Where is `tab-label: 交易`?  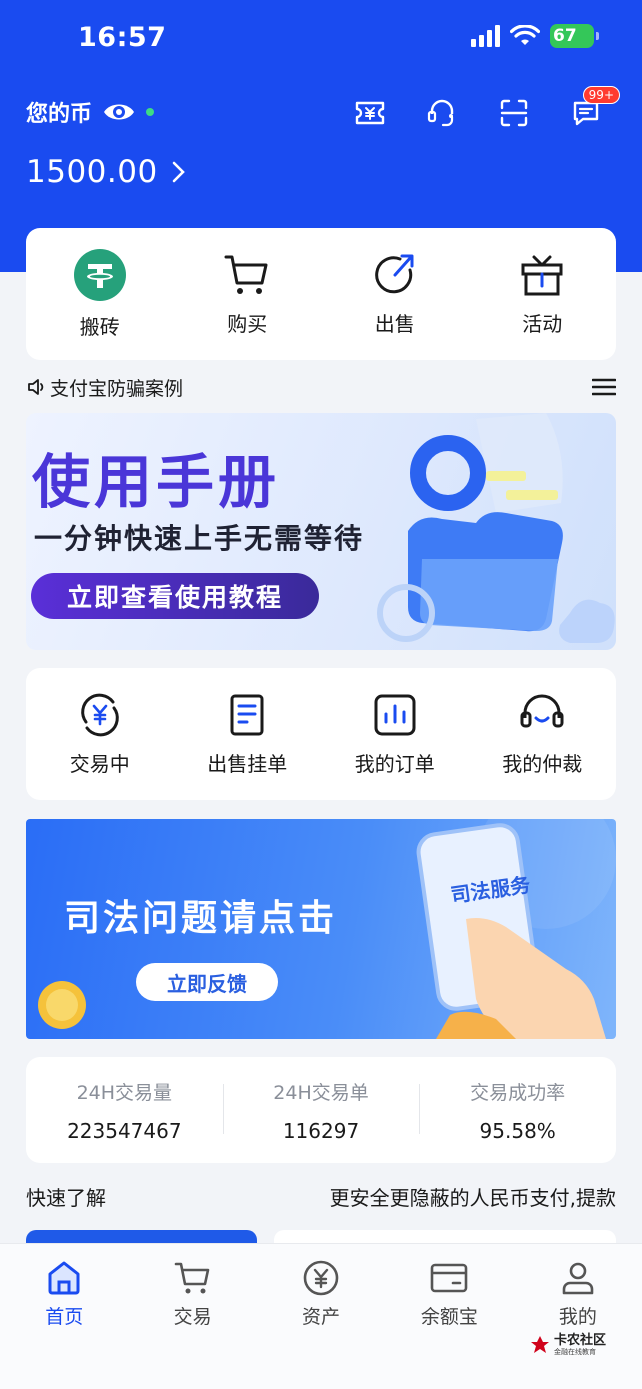
tab-label: 交易 is located at coordinates (192, 1317).